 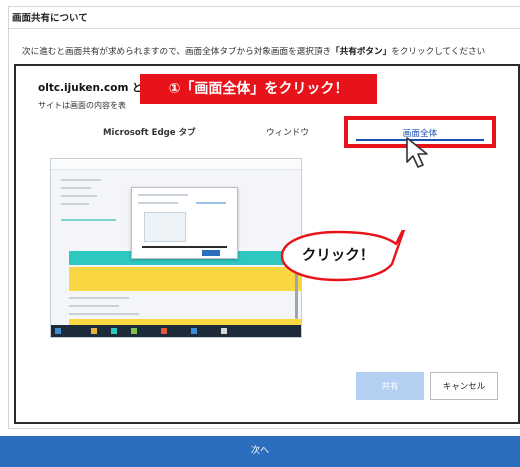 What do you see at coordinates (260, 451) in the screenshot?
I see `next-button: 次へ` at bounding box center [260, 451].